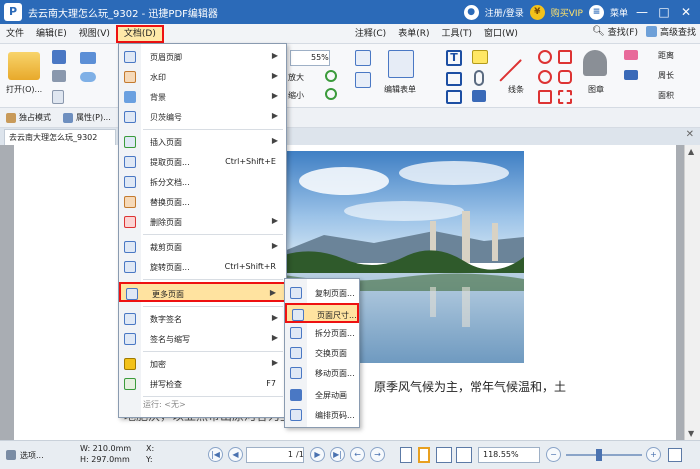 The height and width of the screenshot is (469, 700). I want to click on cloud-icon, so click(88, 77).